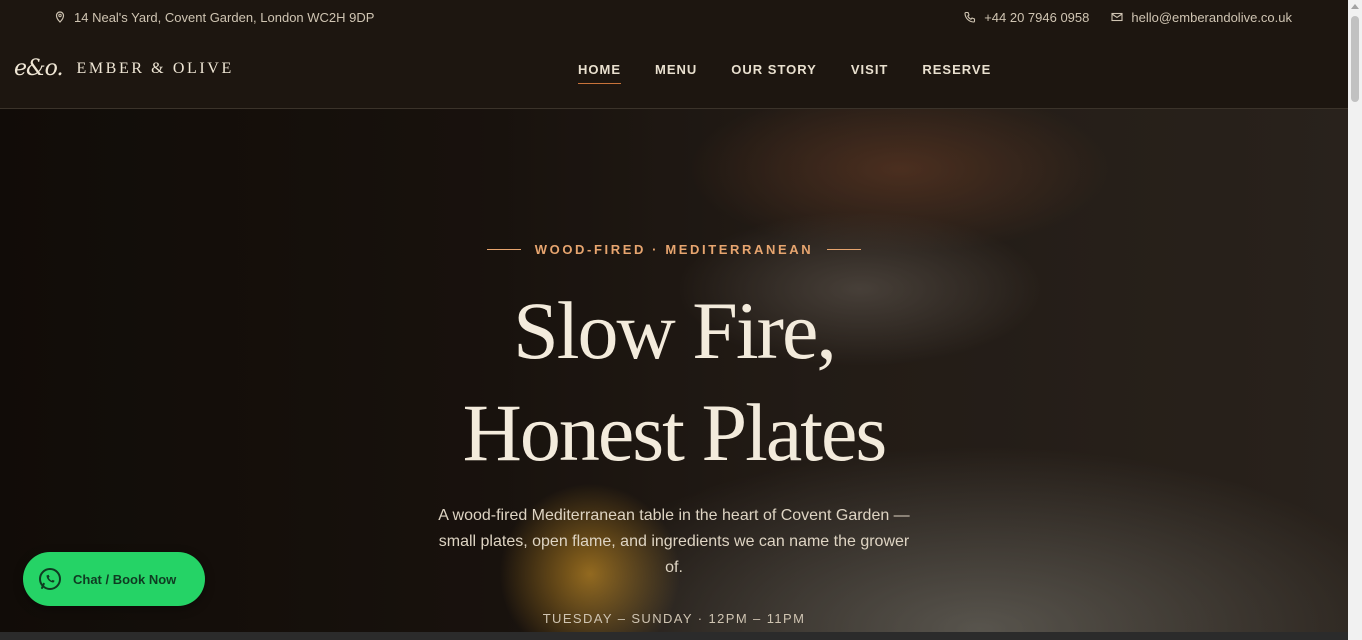 The image size is (1362, 640). What do you see at coordinates (1355, 6) in the screenshot?
I see `scroll-up-arrow-icon` at bounding box center [1355, 6].